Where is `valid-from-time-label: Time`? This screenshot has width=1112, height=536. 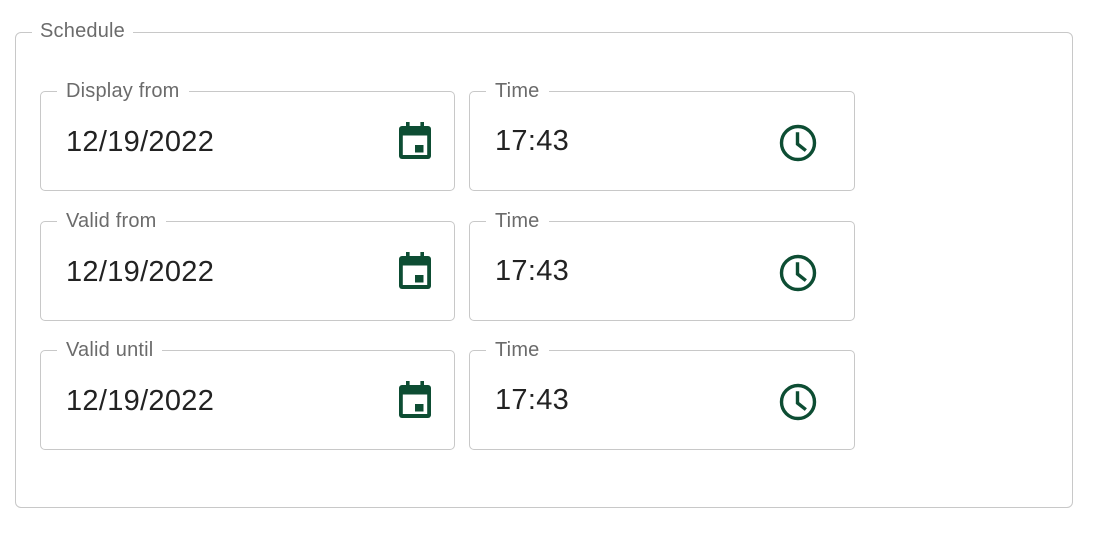
valid-from-time-label: Time is located at coordinates (517, 221).